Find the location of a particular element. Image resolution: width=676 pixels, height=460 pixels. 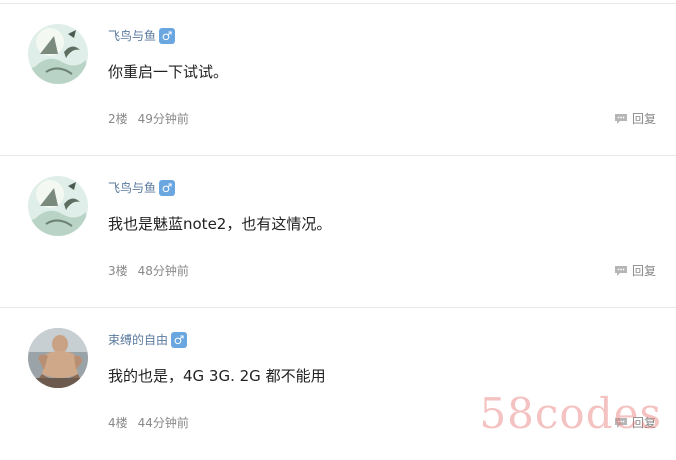

comment-text: 我的也是，4G 3G. 2G 都不能用 is located at coordinates (217, 376).